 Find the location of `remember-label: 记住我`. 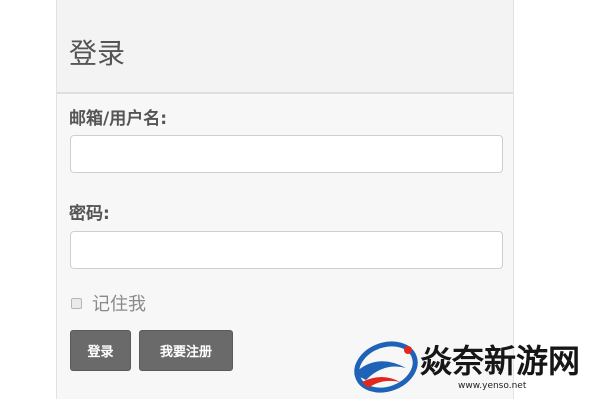

remember-label: 记住我 is located at coordinates (119, 304).